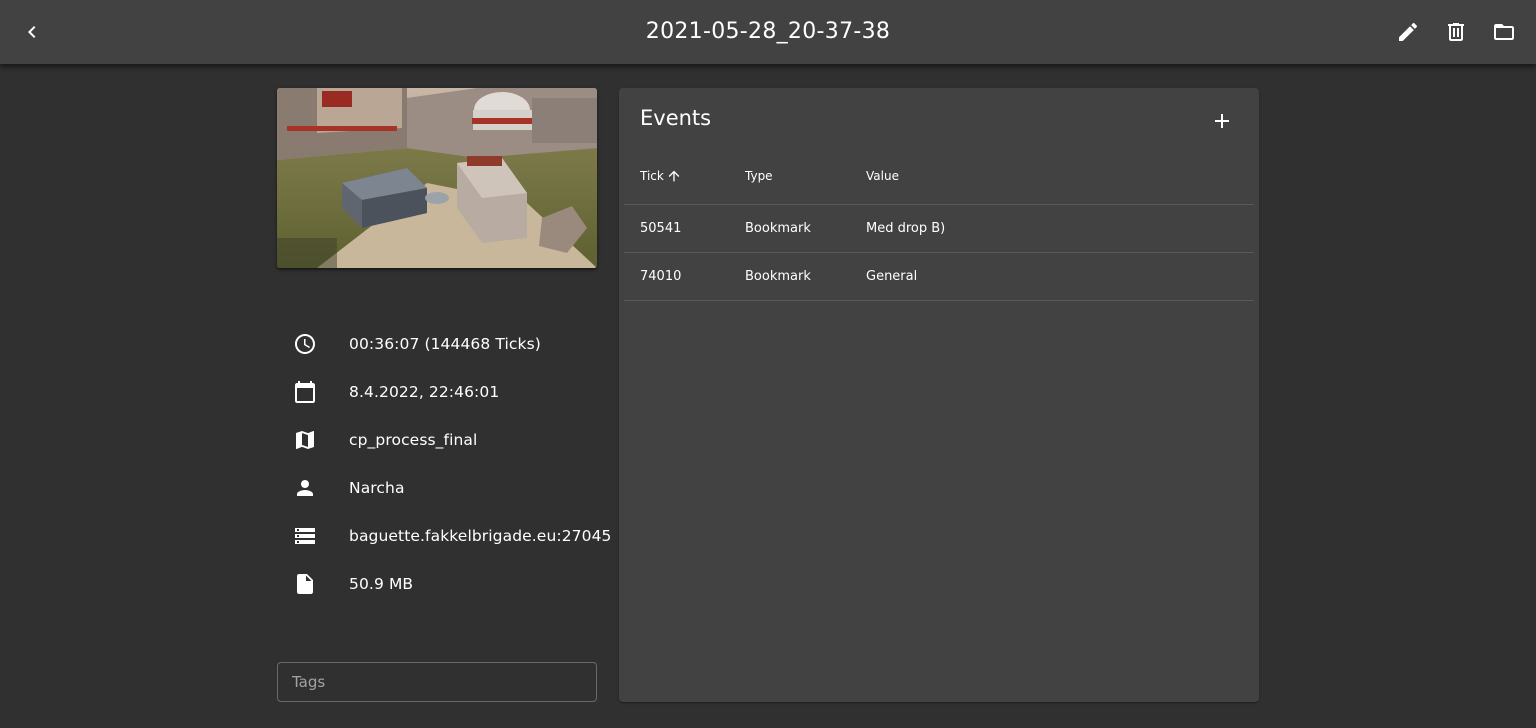 Image resolution: width=1536 pixels, height=728 pixels. Describe the element at coordinates (305, 440) in the screenshot. I see `map-icon` at that location.